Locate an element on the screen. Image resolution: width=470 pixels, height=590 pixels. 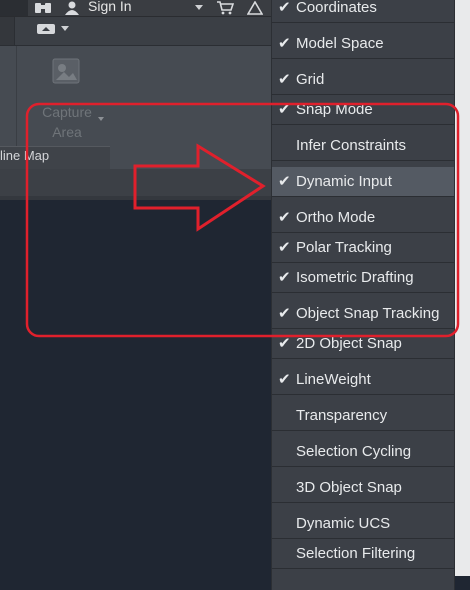
menu-item-label: Dynamic Input is located at coordinates (344, 181).